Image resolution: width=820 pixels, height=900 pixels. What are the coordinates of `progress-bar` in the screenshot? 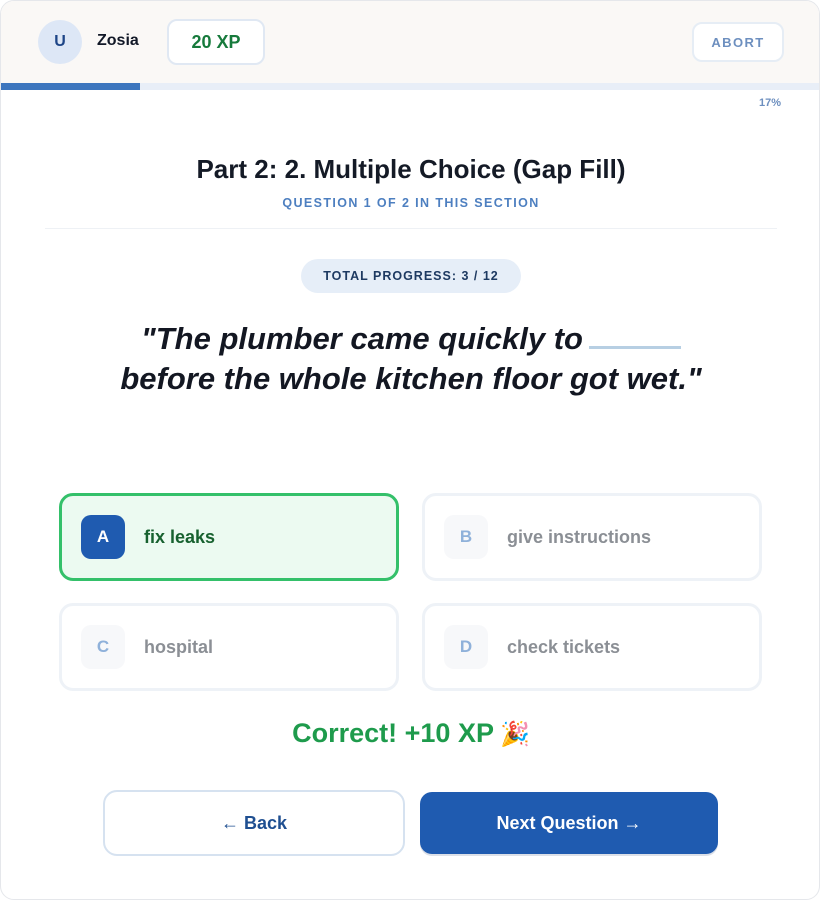 It's located at (410, 86).